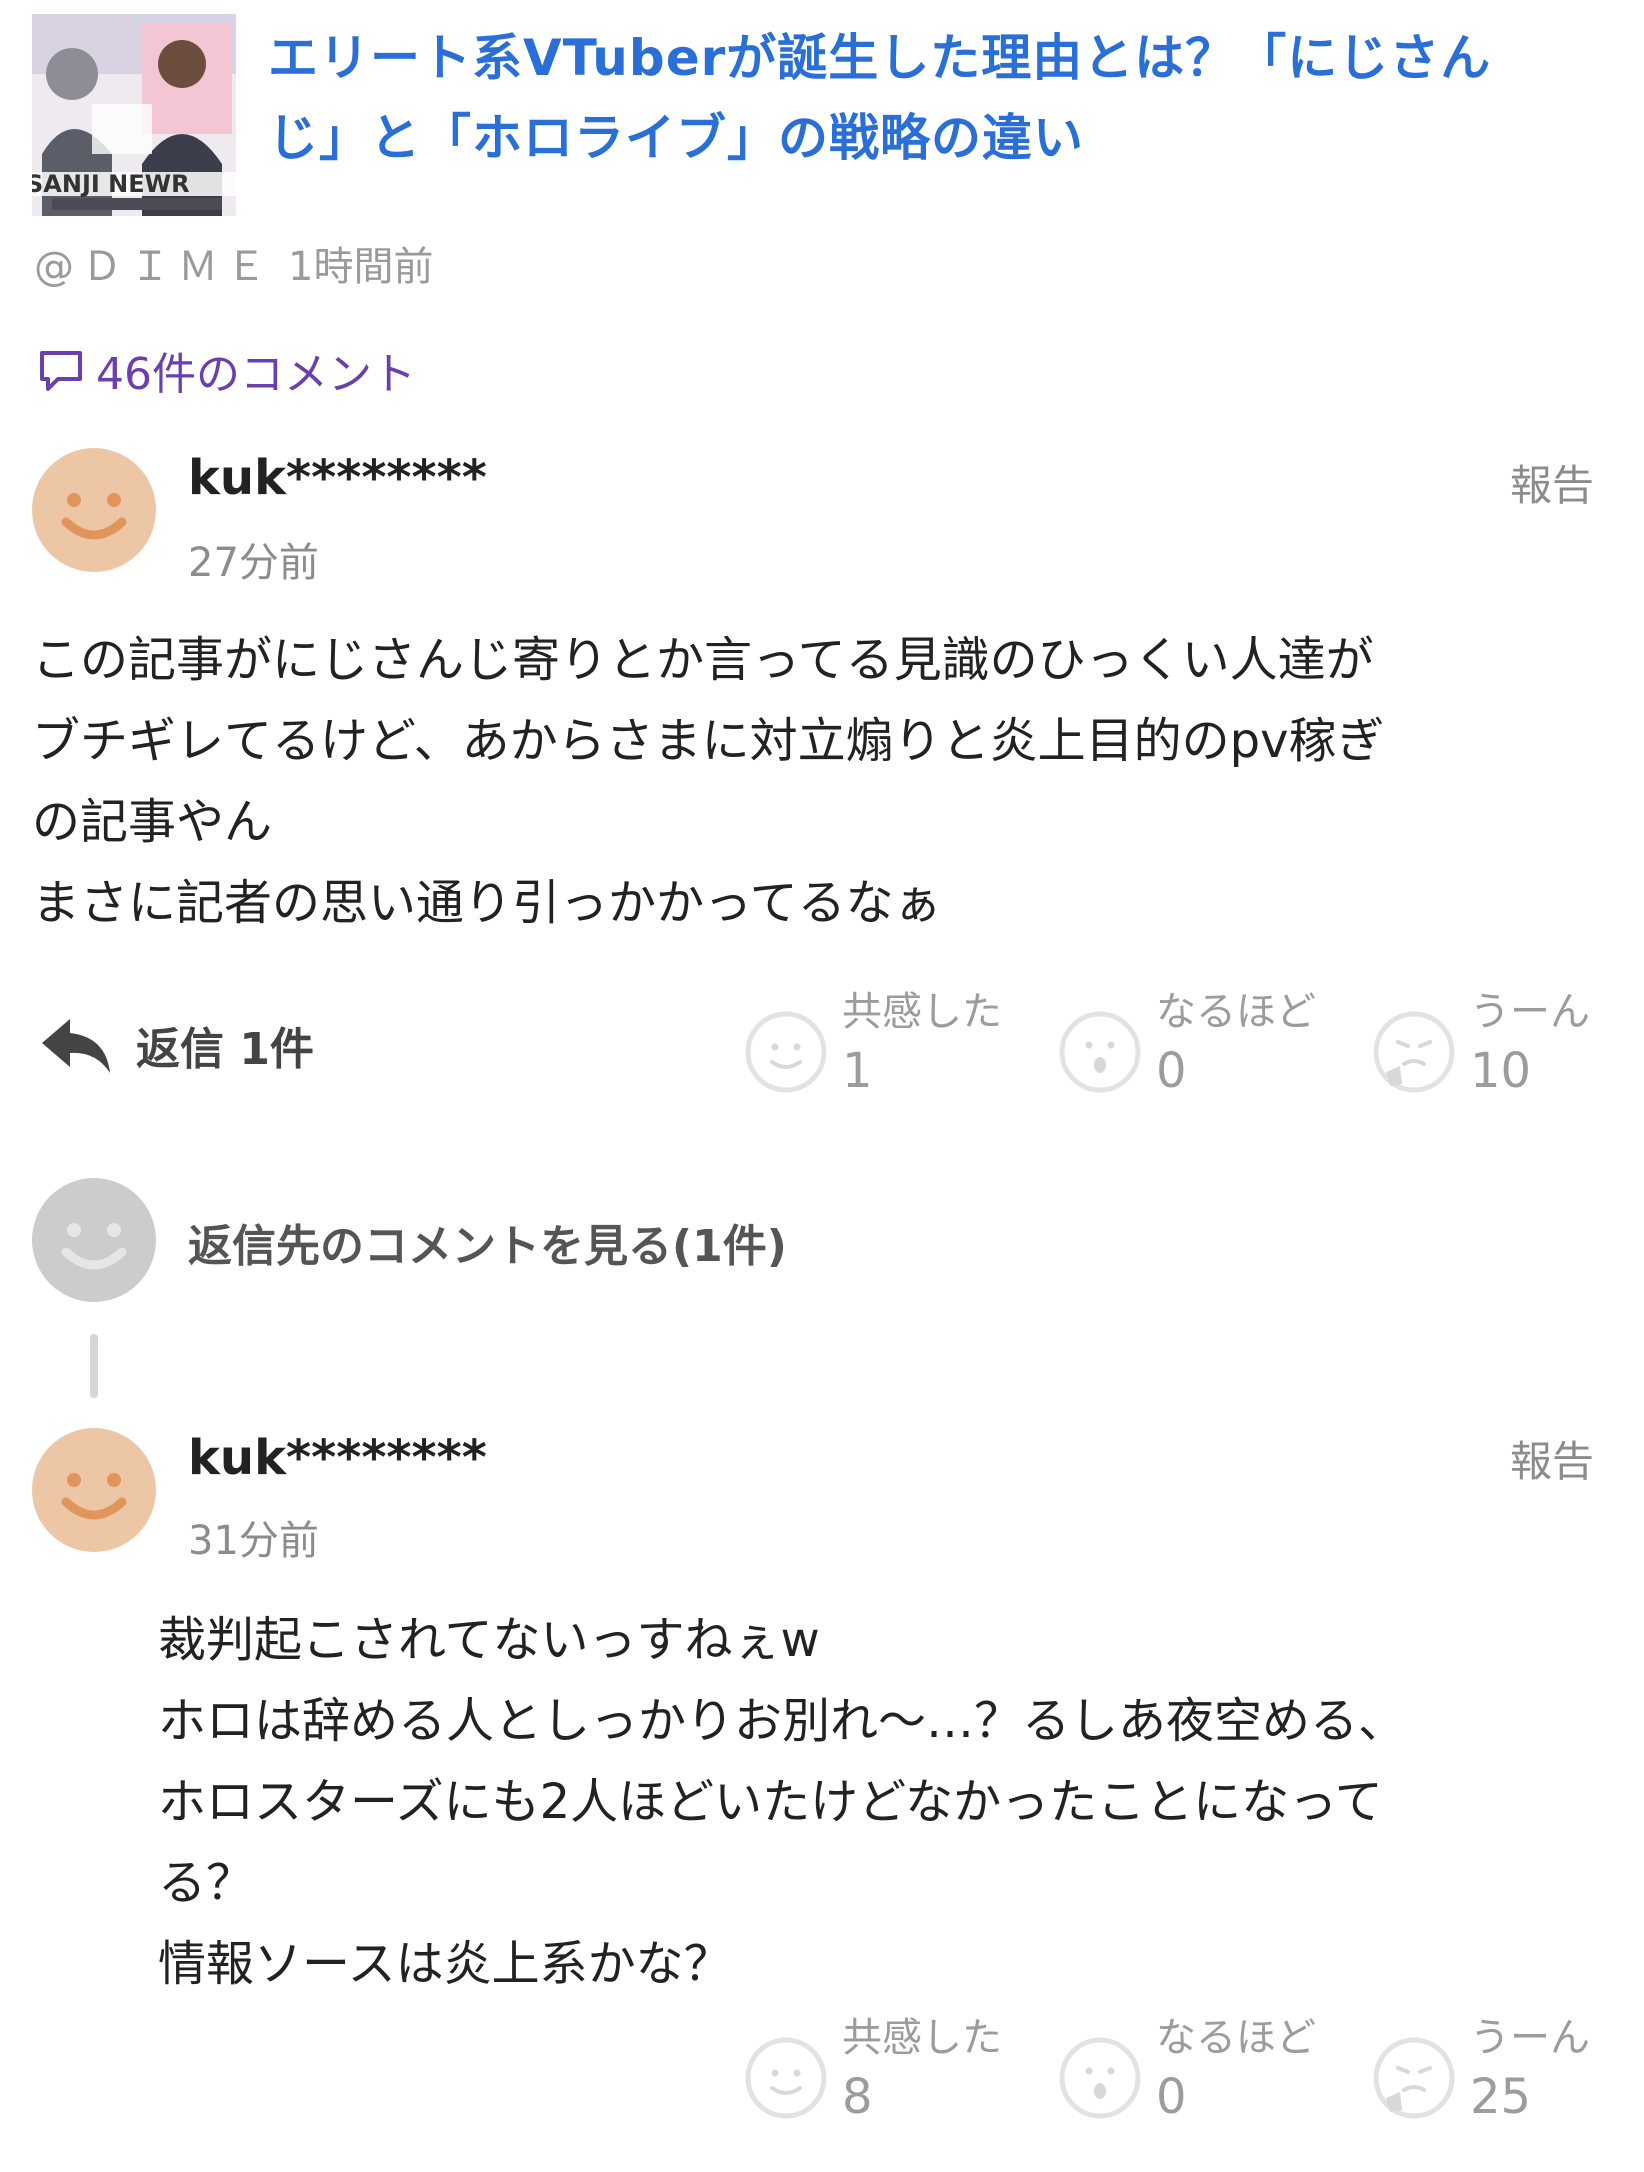  Describe the element at coordinates (782, 1721) in the screenshot. I see `comment-line: ホロは辞める人としっかりお別れ〜…？るしあ夜空める、` at that location.